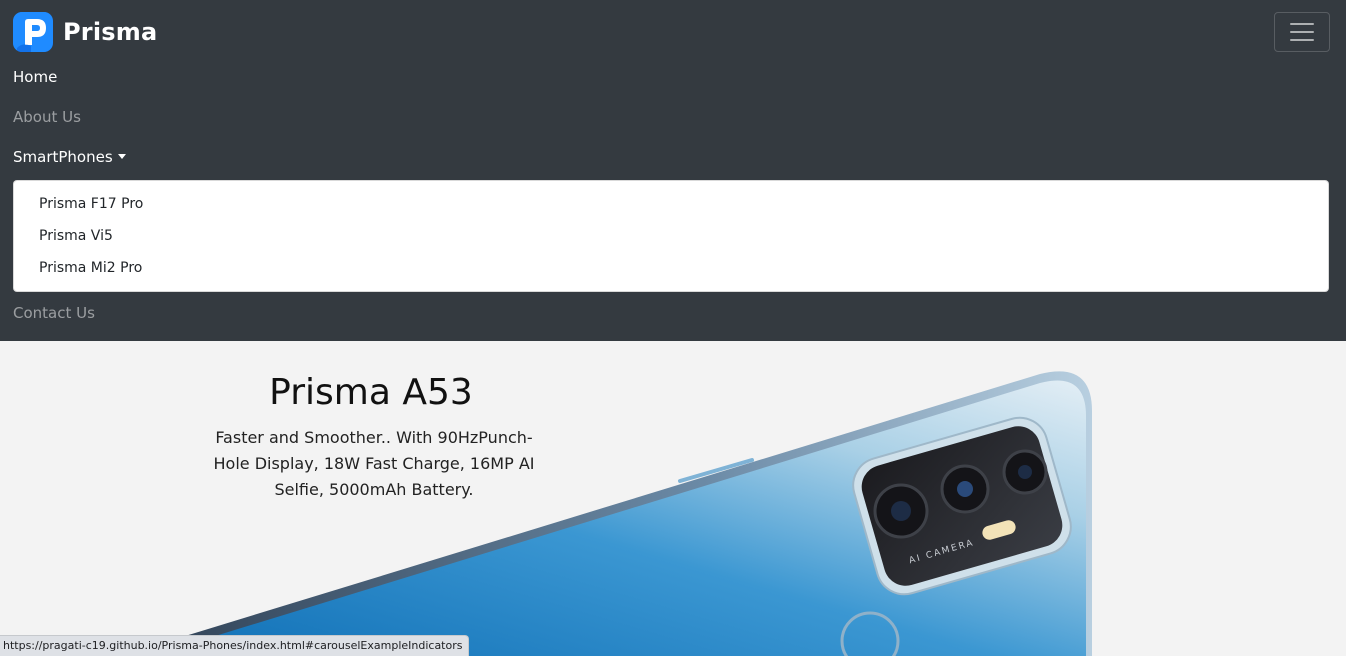 The height and width of the screenshot is (656, 1346). I want to click on brand-name: Prisma, so click(110, 32).